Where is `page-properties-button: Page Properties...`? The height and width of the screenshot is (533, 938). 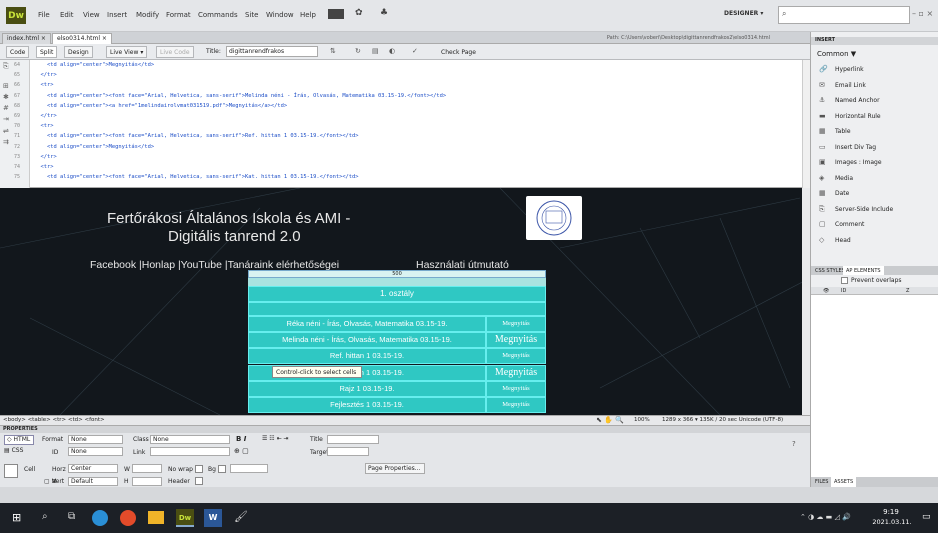 page-properties-button: Page Properties... is located at coordinates (395, 468).